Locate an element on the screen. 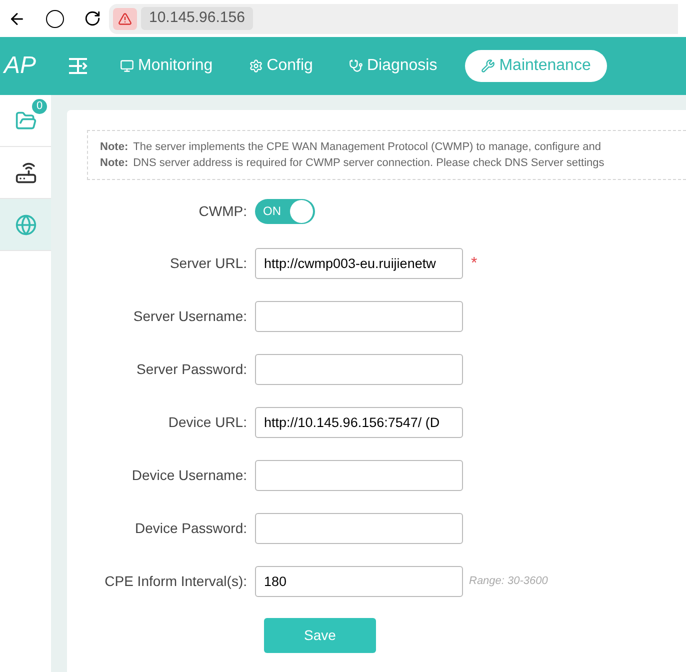  field-label: Device URL: is located at coordinates (207, 422).